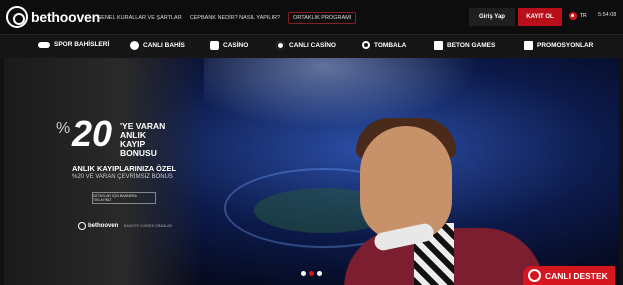  What do you see at coordinates (214, 45) in the screenshot?
I see `dice-icon` at bounding box center [214, 45].